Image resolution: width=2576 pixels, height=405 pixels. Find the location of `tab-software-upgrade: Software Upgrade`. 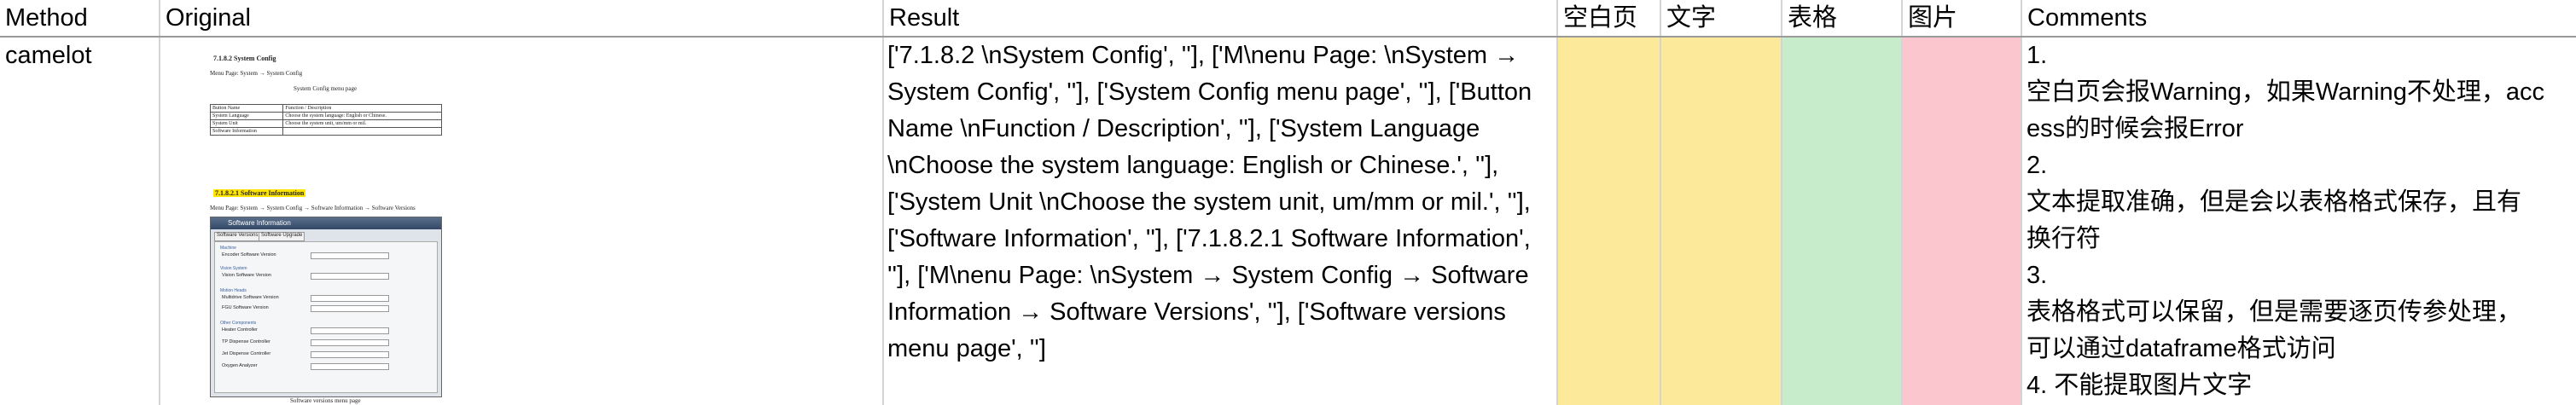

tab-software-upgrade: Software Upgrade is located at coordinates (282, 236).